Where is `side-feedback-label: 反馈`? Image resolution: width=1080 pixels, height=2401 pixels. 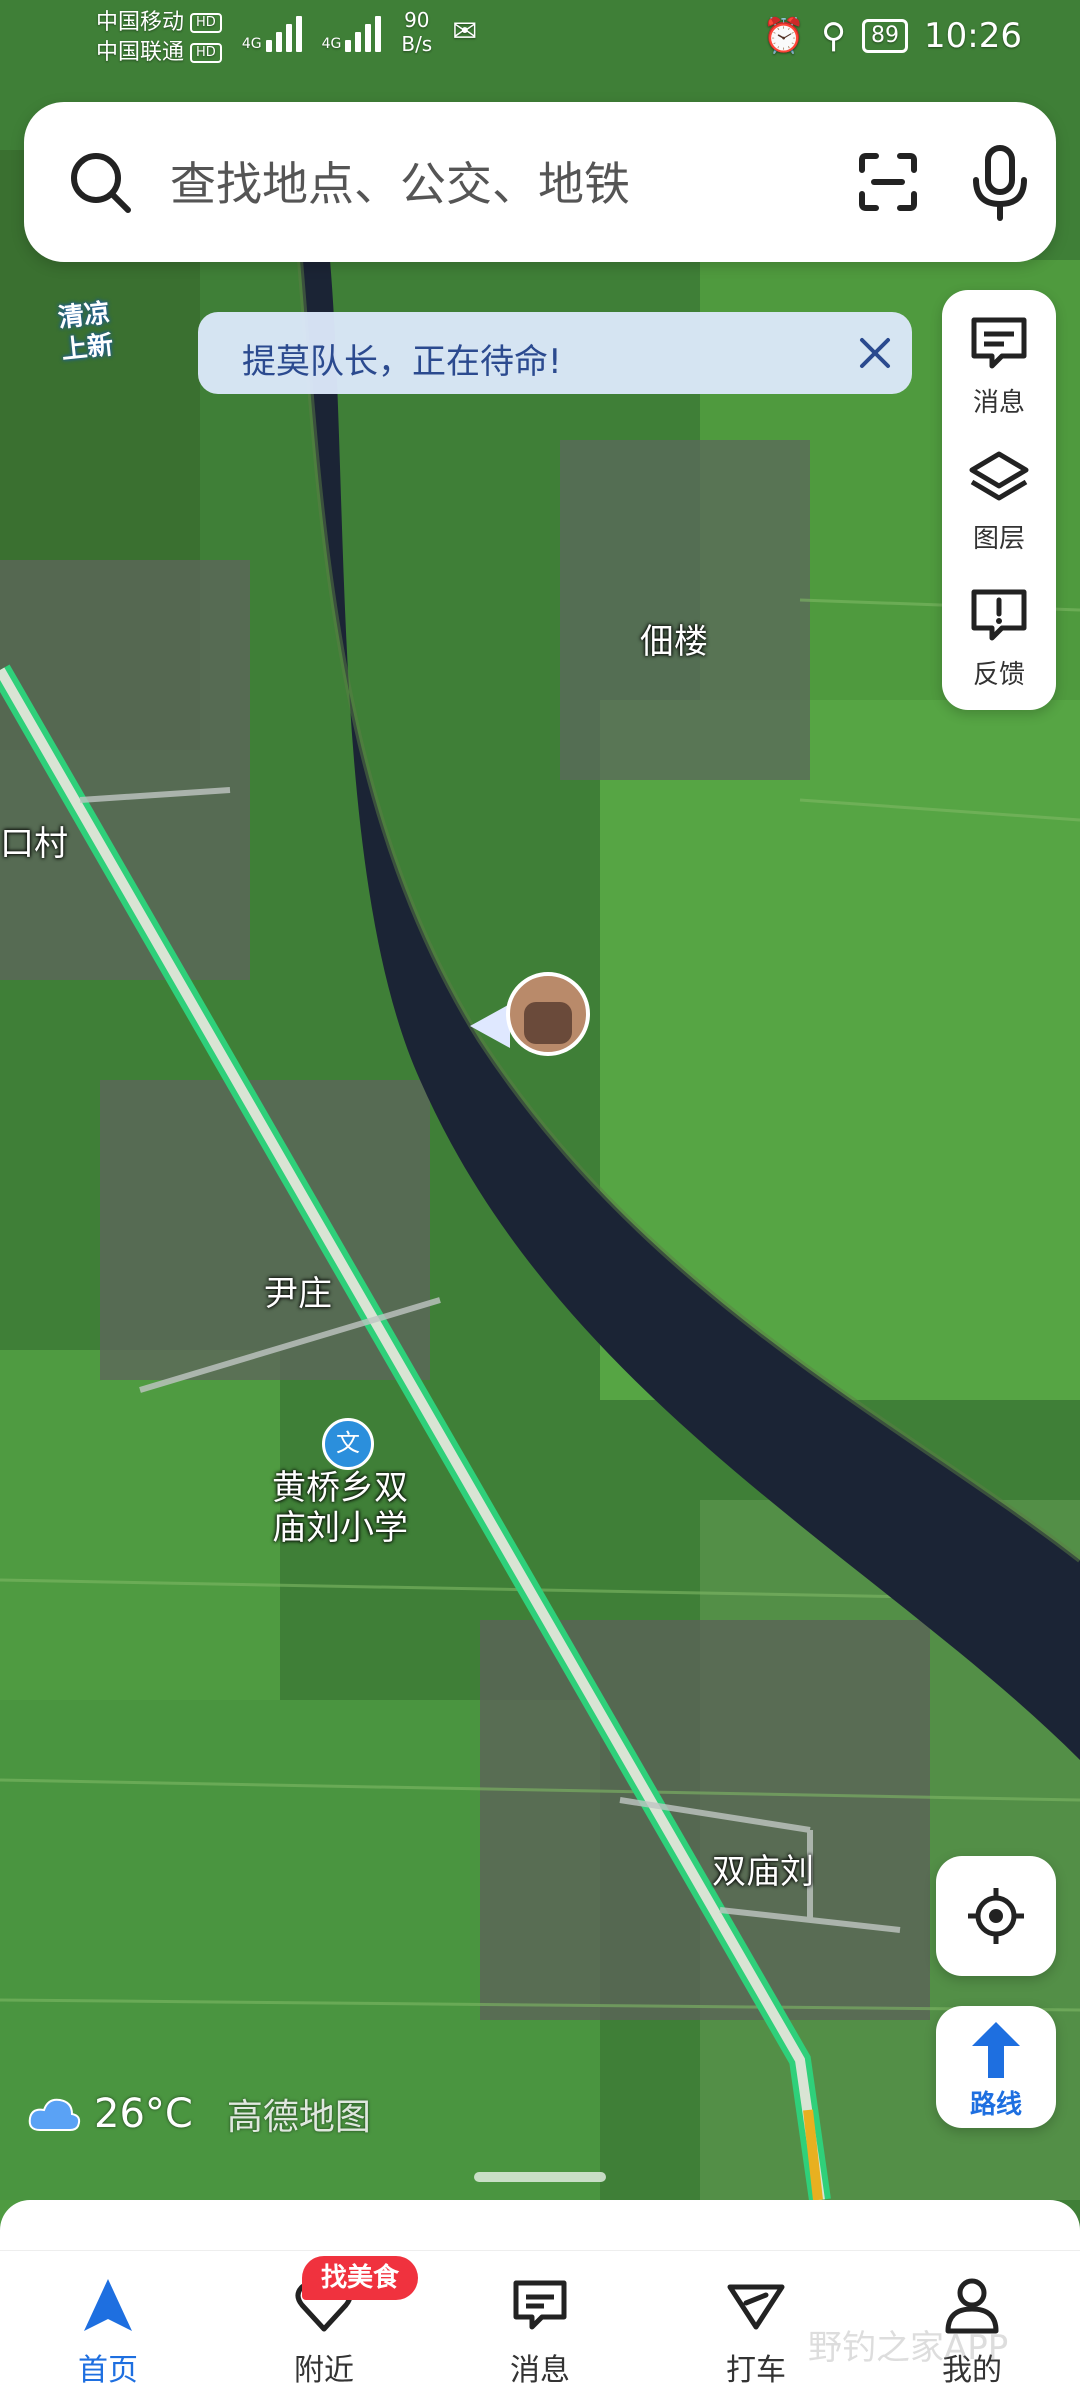 side-feedback-label: 反馈 is located at coordinates (998, 675).